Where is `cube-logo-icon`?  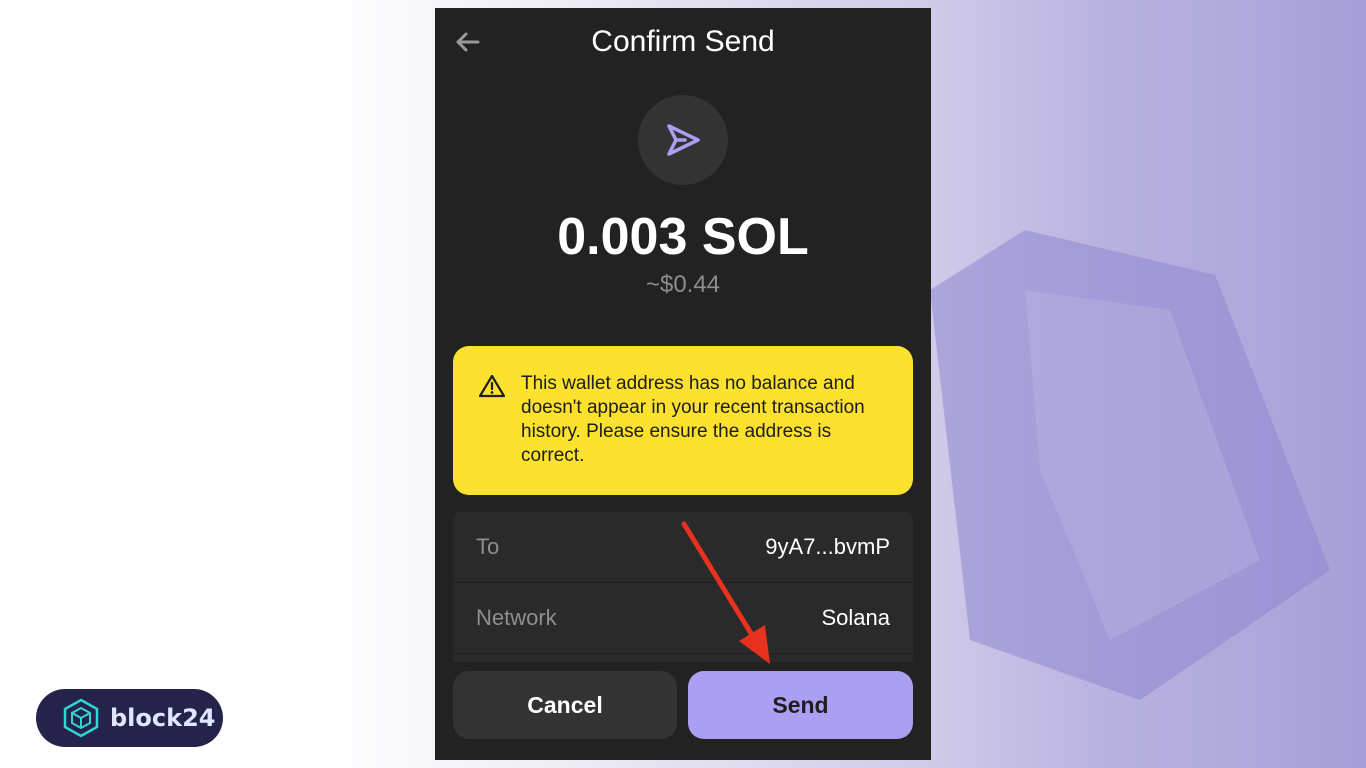 cube-logo-icon is located at coordinates (81, 718).